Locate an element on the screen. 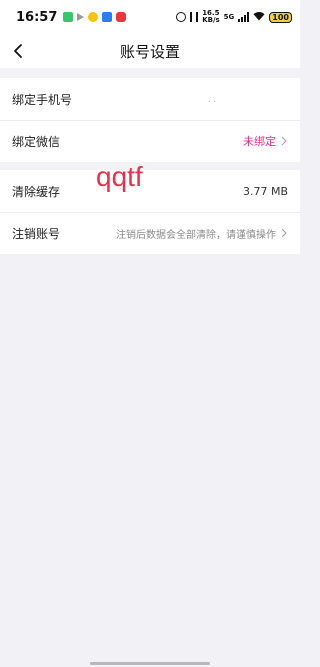 The width and height of the screenshot is (320, 667). mute-icon is located at coordinates (194, 17).